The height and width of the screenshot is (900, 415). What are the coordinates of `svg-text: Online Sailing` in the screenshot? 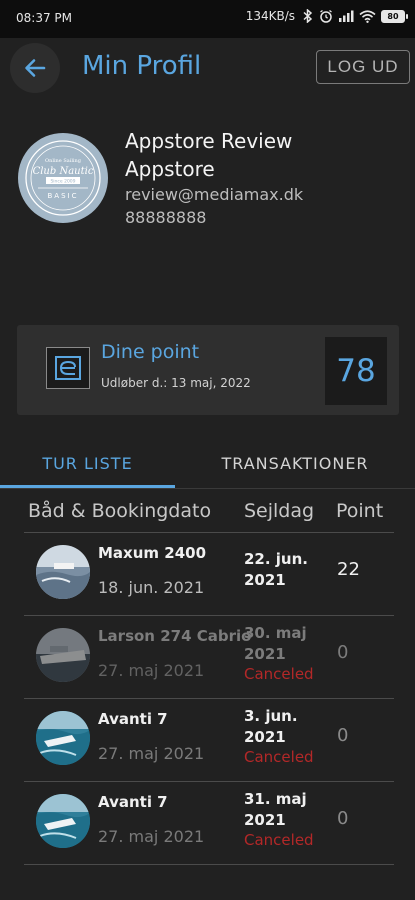 It's located at (63, 161).